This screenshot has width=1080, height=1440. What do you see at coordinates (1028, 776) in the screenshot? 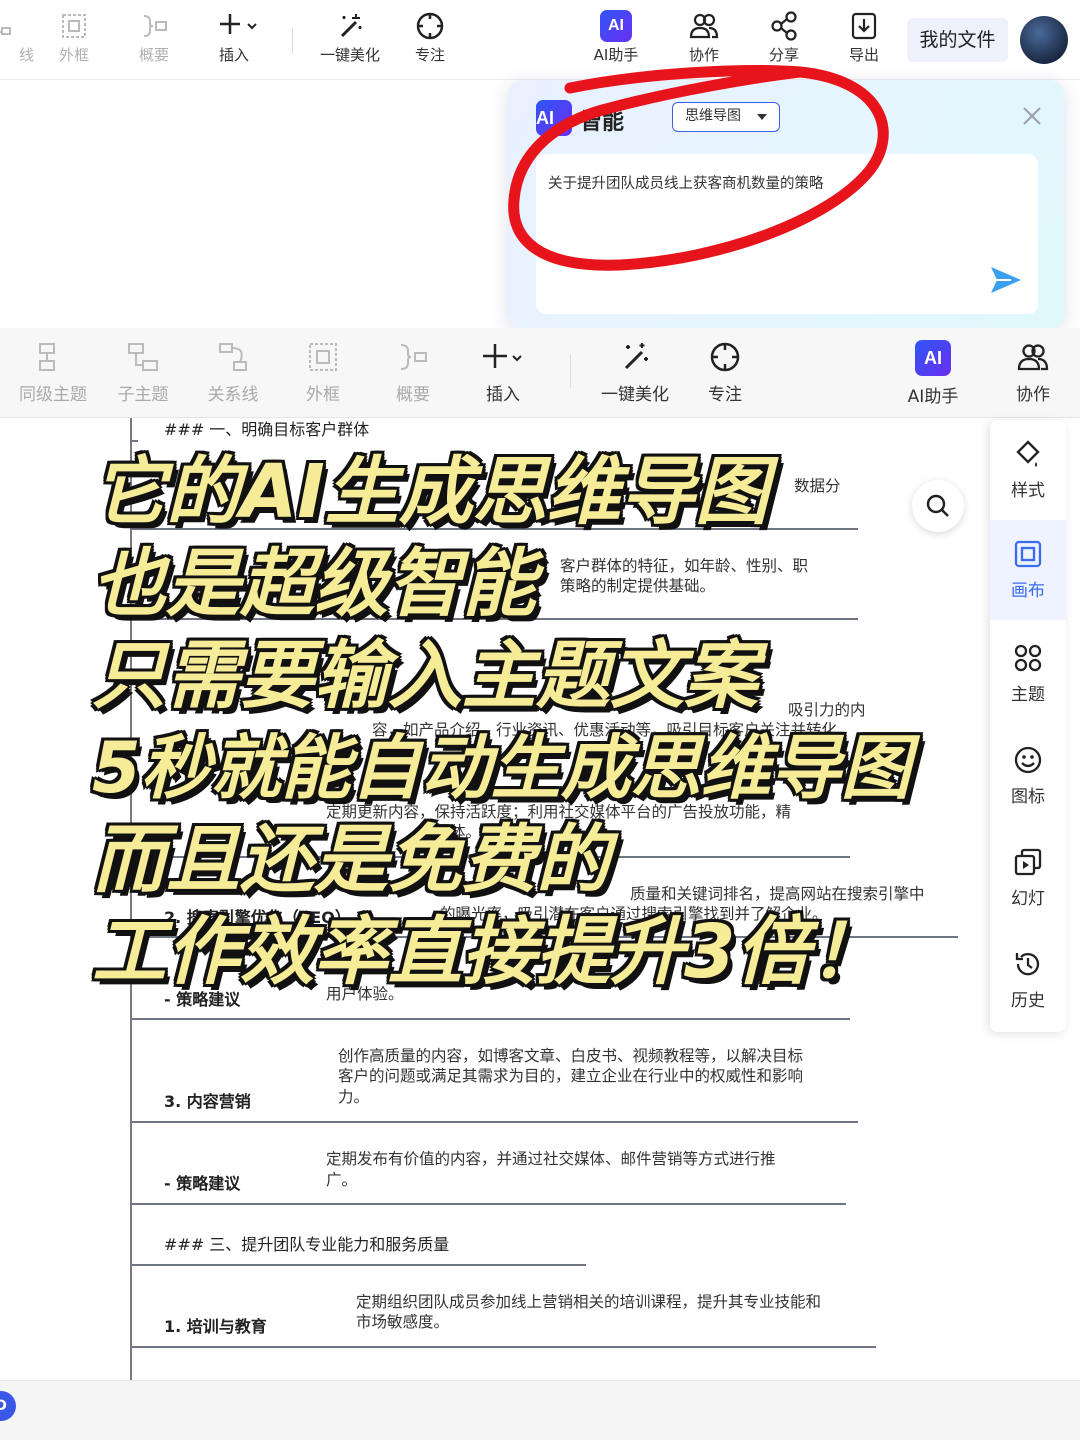
I see `icon-button: 图标` at bounding box center [1028, 776].